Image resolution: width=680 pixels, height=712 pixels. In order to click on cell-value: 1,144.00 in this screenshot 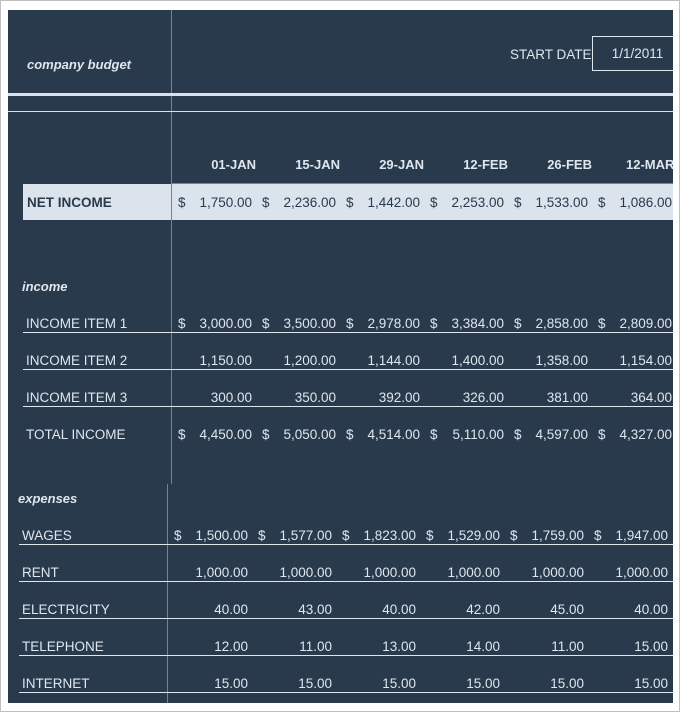, I will do `click(393, 360)`.